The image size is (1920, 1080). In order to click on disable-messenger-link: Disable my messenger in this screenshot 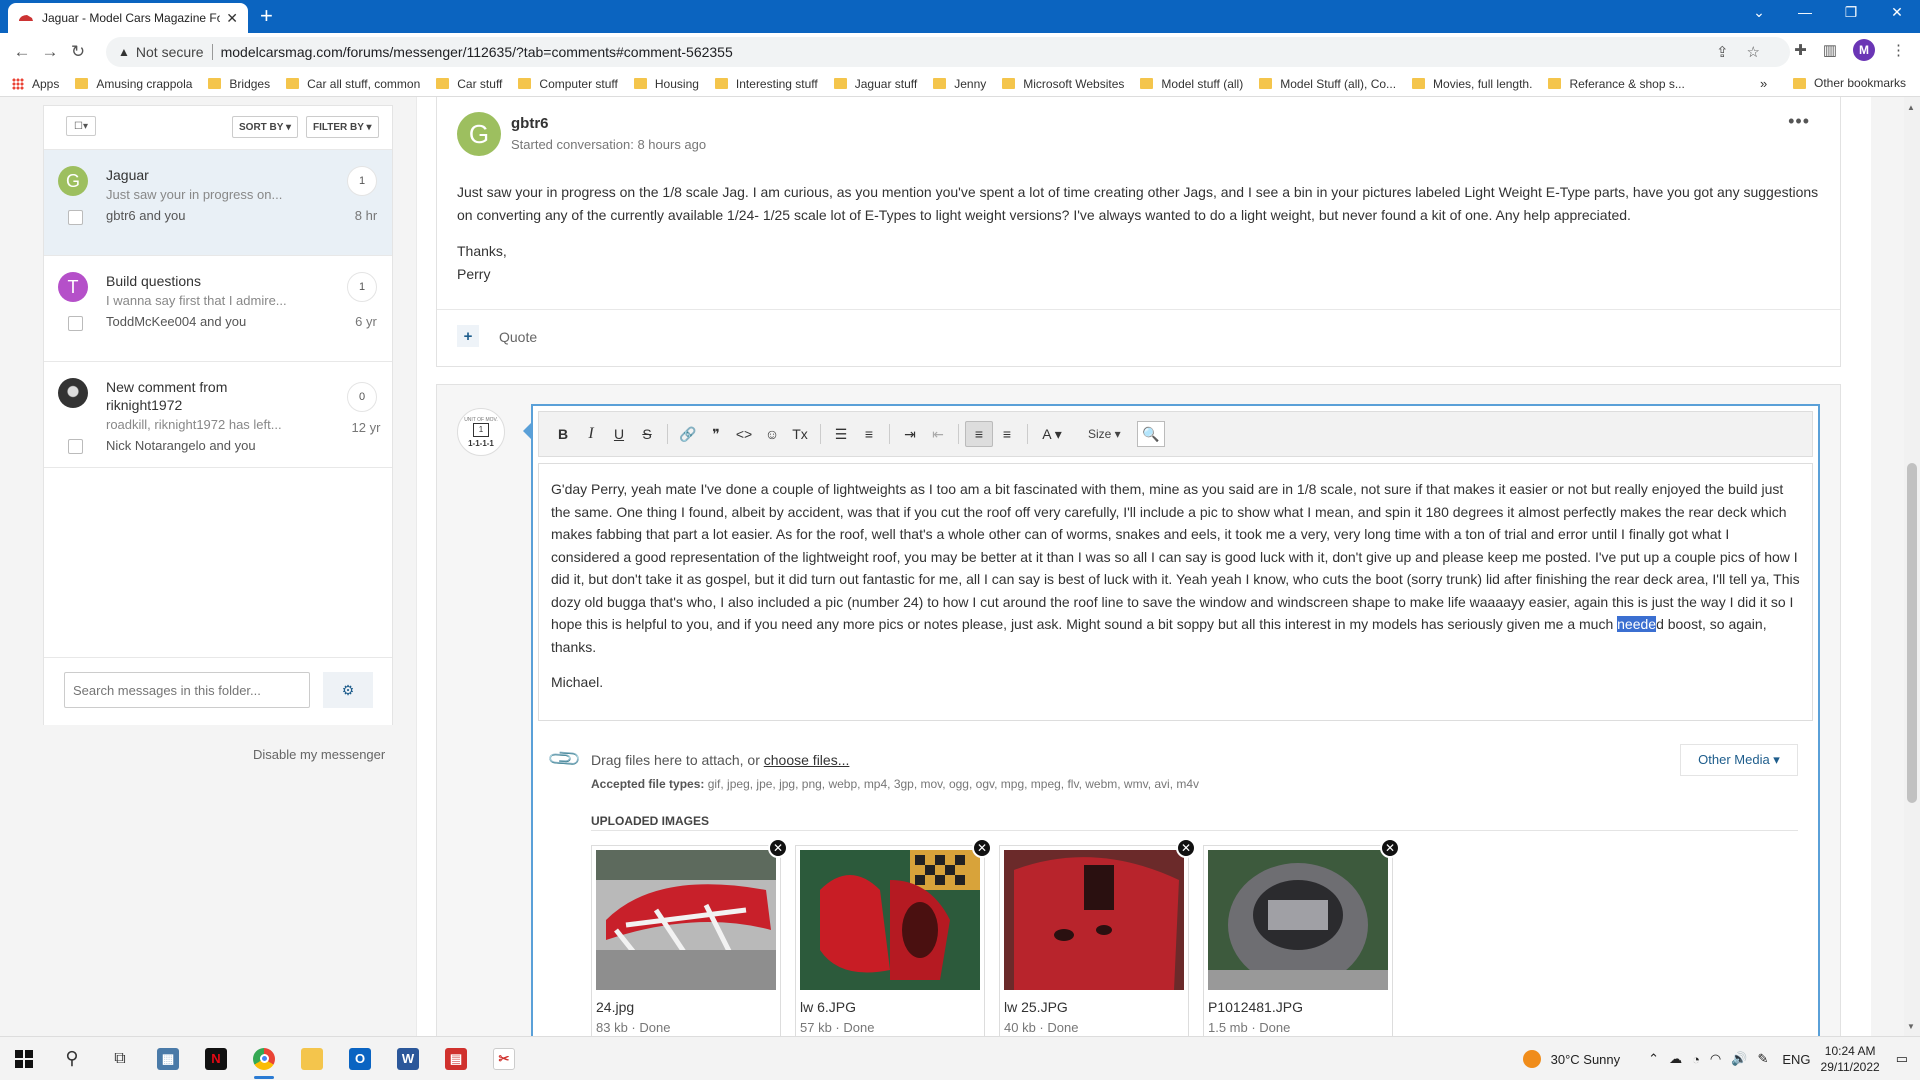, I will do `click(319, 754)`.